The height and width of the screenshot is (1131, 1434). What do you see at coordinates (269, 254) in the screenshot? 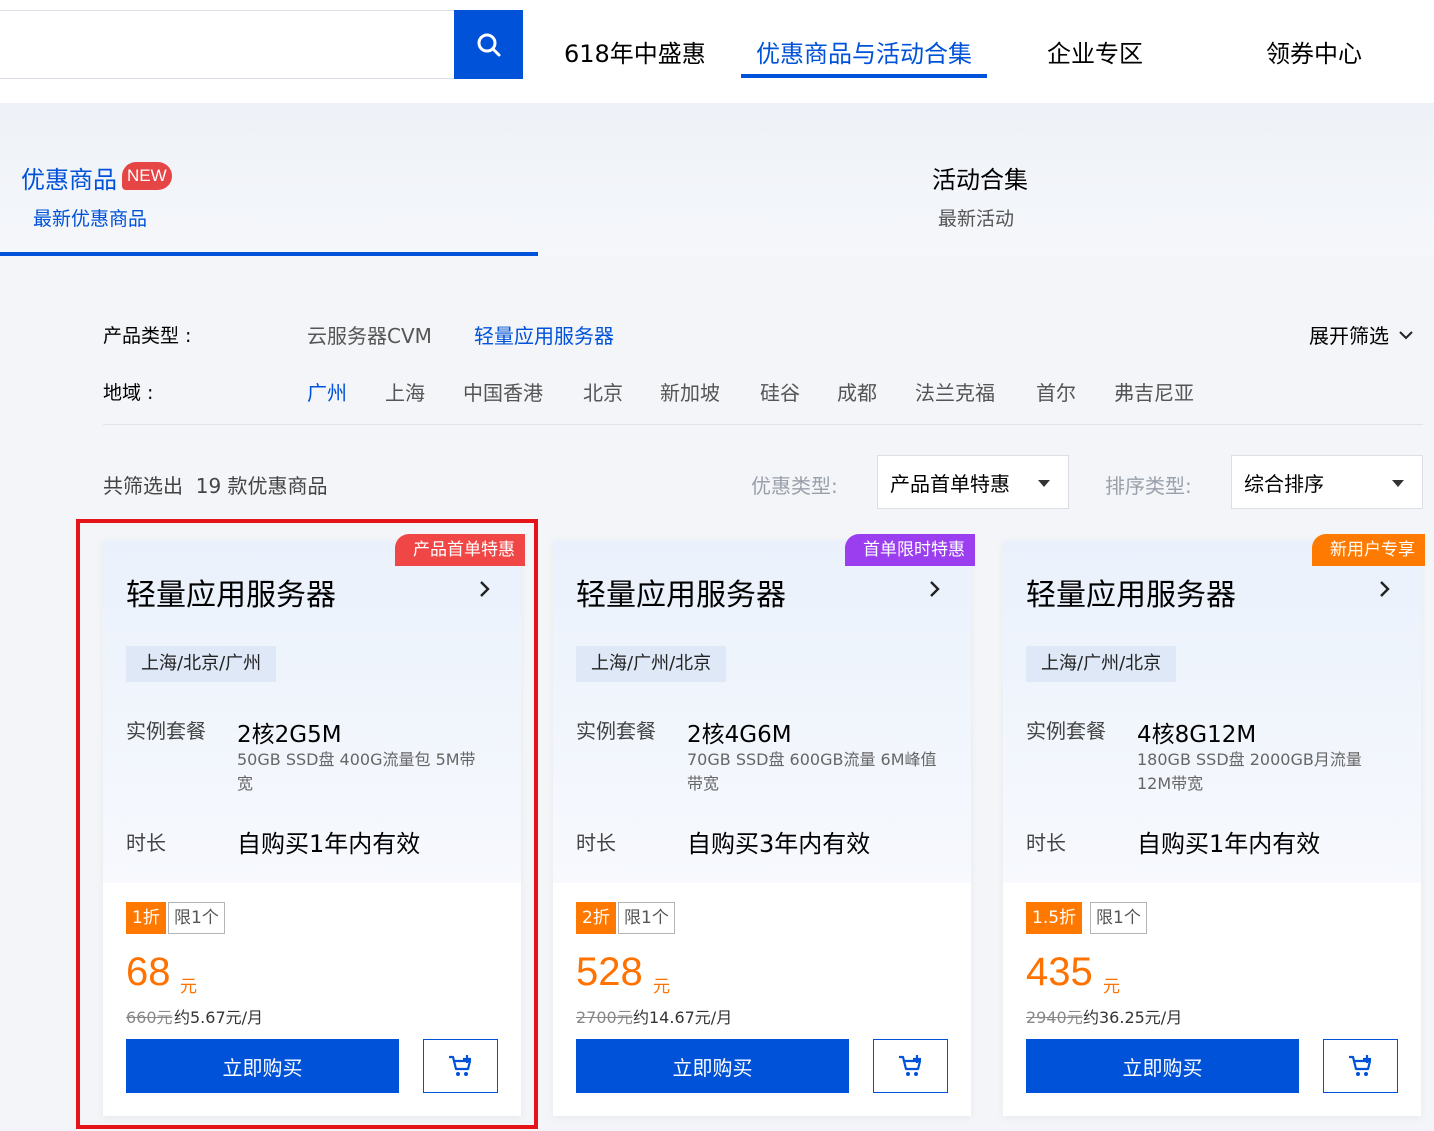
I see `tab-active-underline` at bounding box center [269, 254].